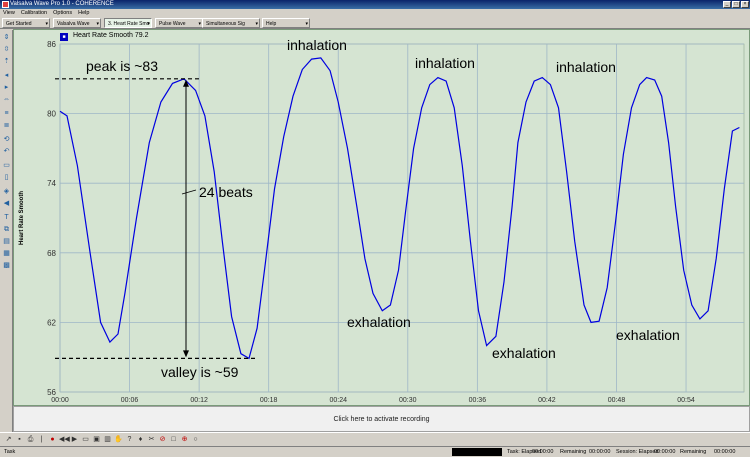 This screenshot has height=457, width=750. What do you see at coordinates (693, 452) in the screenshot?
I see `session-remaining-label: Remaining` at bounding box center [693, 452].